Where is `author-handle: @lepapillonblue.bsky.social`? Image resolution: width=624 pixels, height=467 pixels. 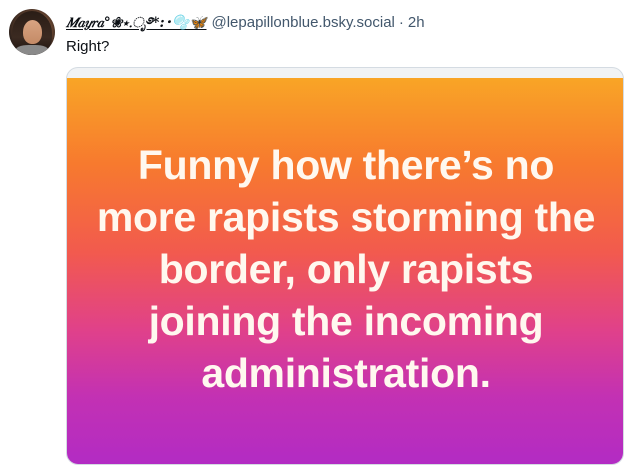 author-handle: @lepapillonblue.bsky.social is located at coordinates (303, 23).